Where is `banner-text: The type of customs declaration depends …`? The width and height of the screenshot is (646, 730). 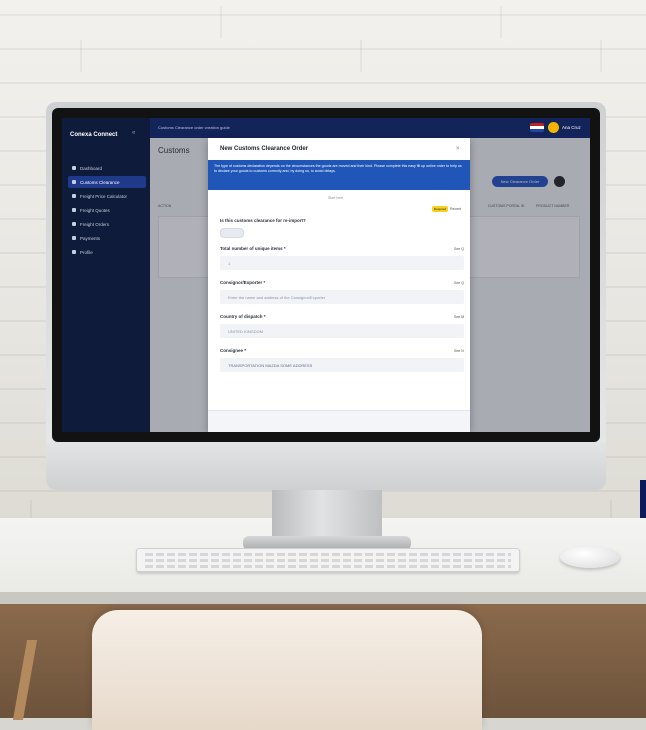
banner-text: The type of customs declaration depends … is located at coordinates (338, 168).